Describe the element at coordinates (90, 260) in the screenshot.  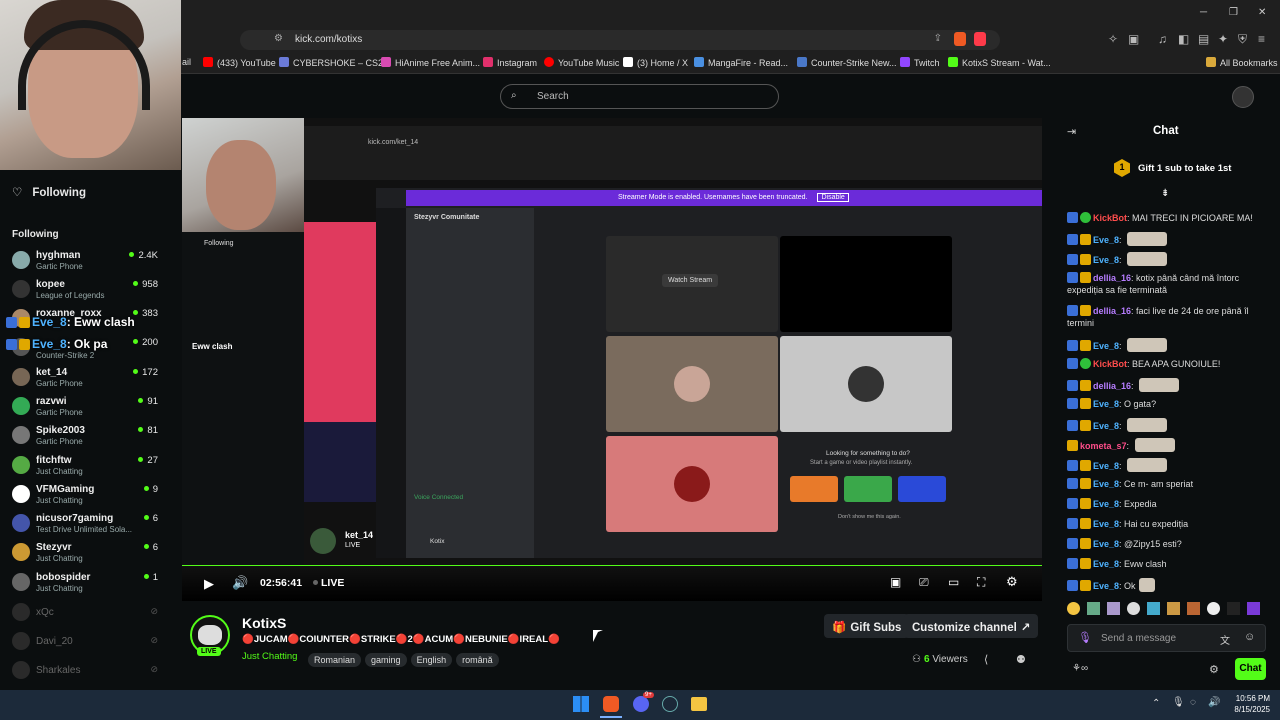
I see `sidebar-item-hyghman: hyghman Gartic Phone 2.4K` at that location.